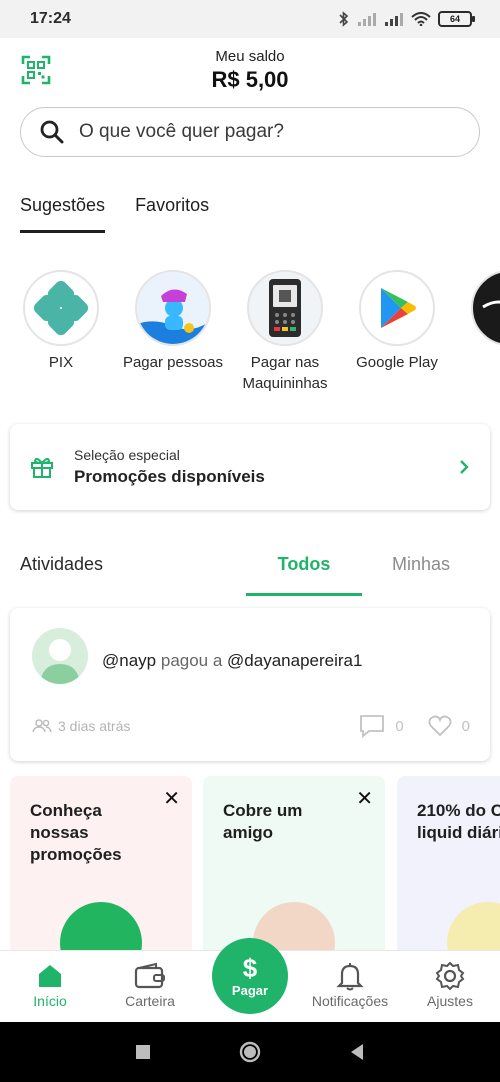  I want to click on wifi-icon, so click(421, 19).